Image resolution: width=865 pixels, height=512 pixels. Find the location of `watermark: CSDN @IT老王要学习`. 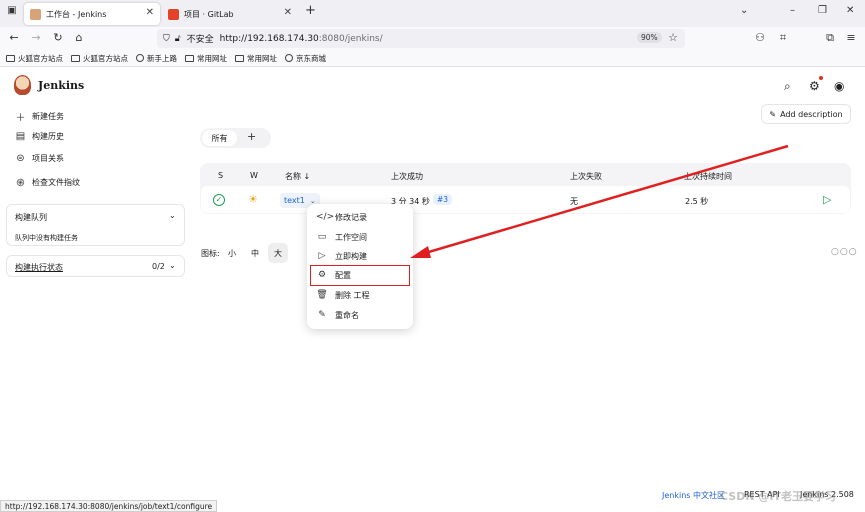

watermark: CSDN @IT老王要学习 is located at coordinates (778, 496).